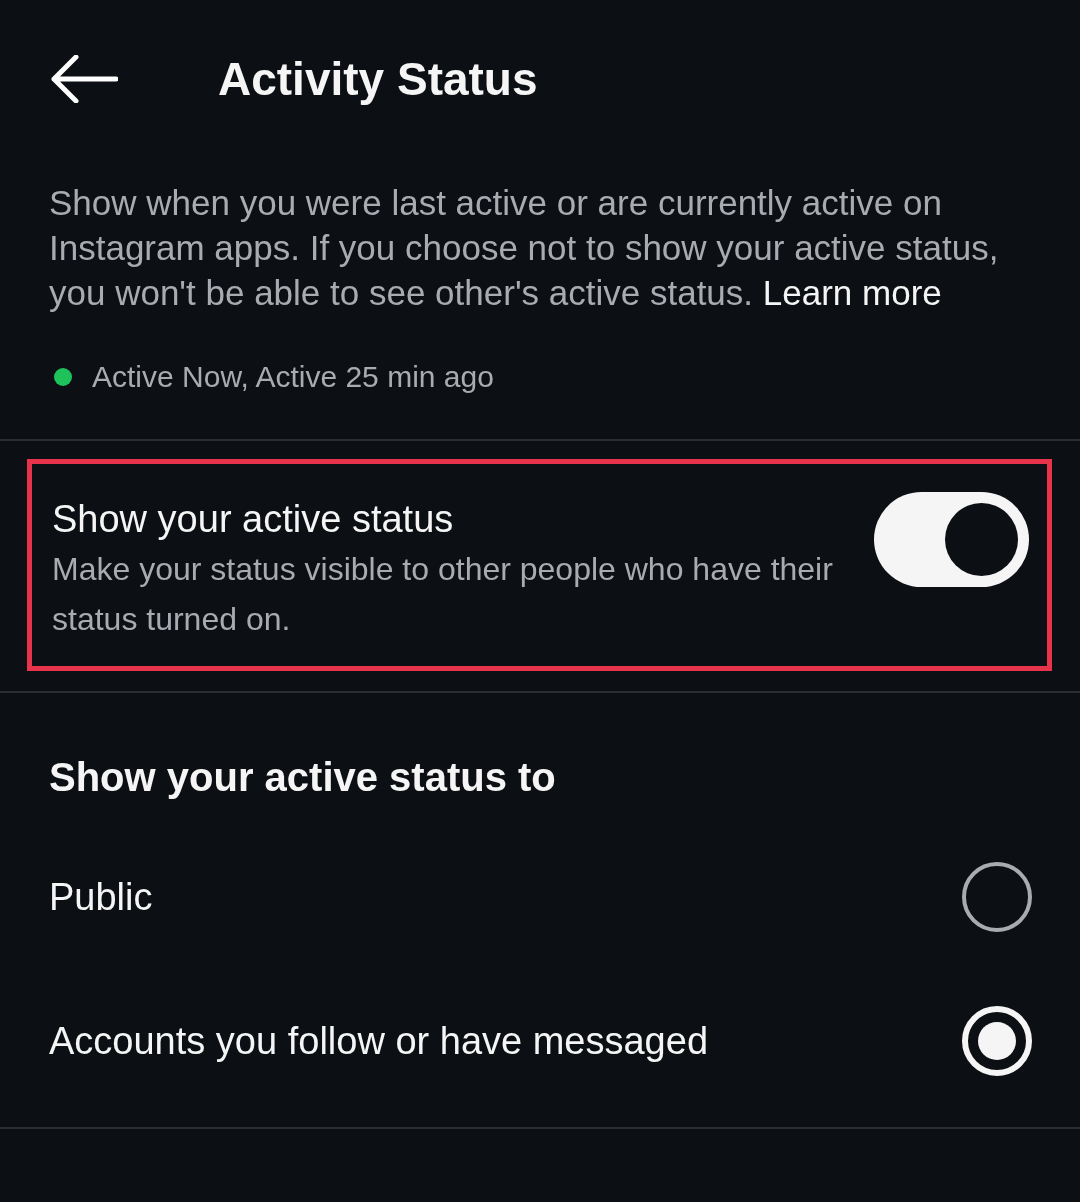 This screenshot has width=1080, height=1202. What do you see at coordinates (379, 1041) in the screenshot?
I see `option-label: Accounts you follow or have messaged` at bounding box center [379, 1041].